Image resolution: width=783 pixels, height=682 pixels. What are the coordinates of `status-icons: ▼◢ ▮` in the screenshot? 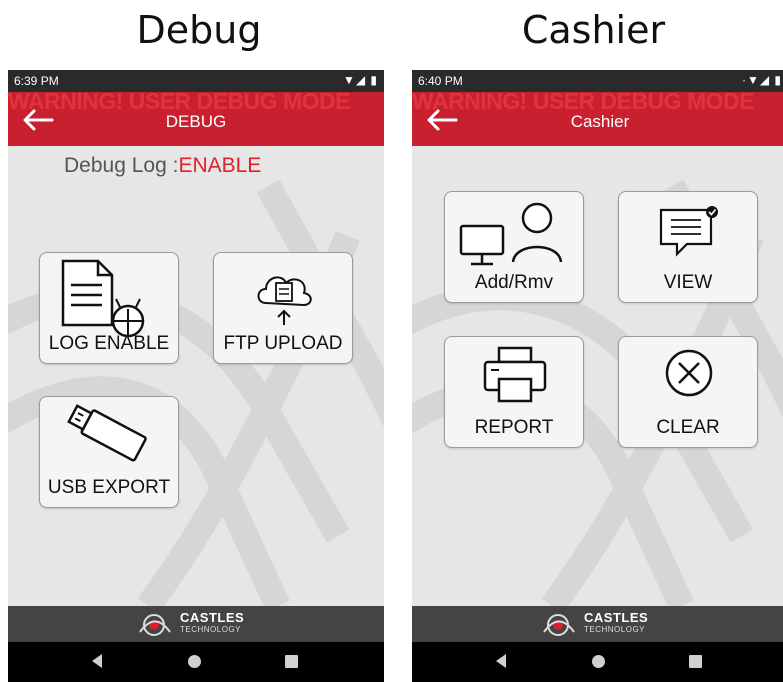 It's located at (360, 80).